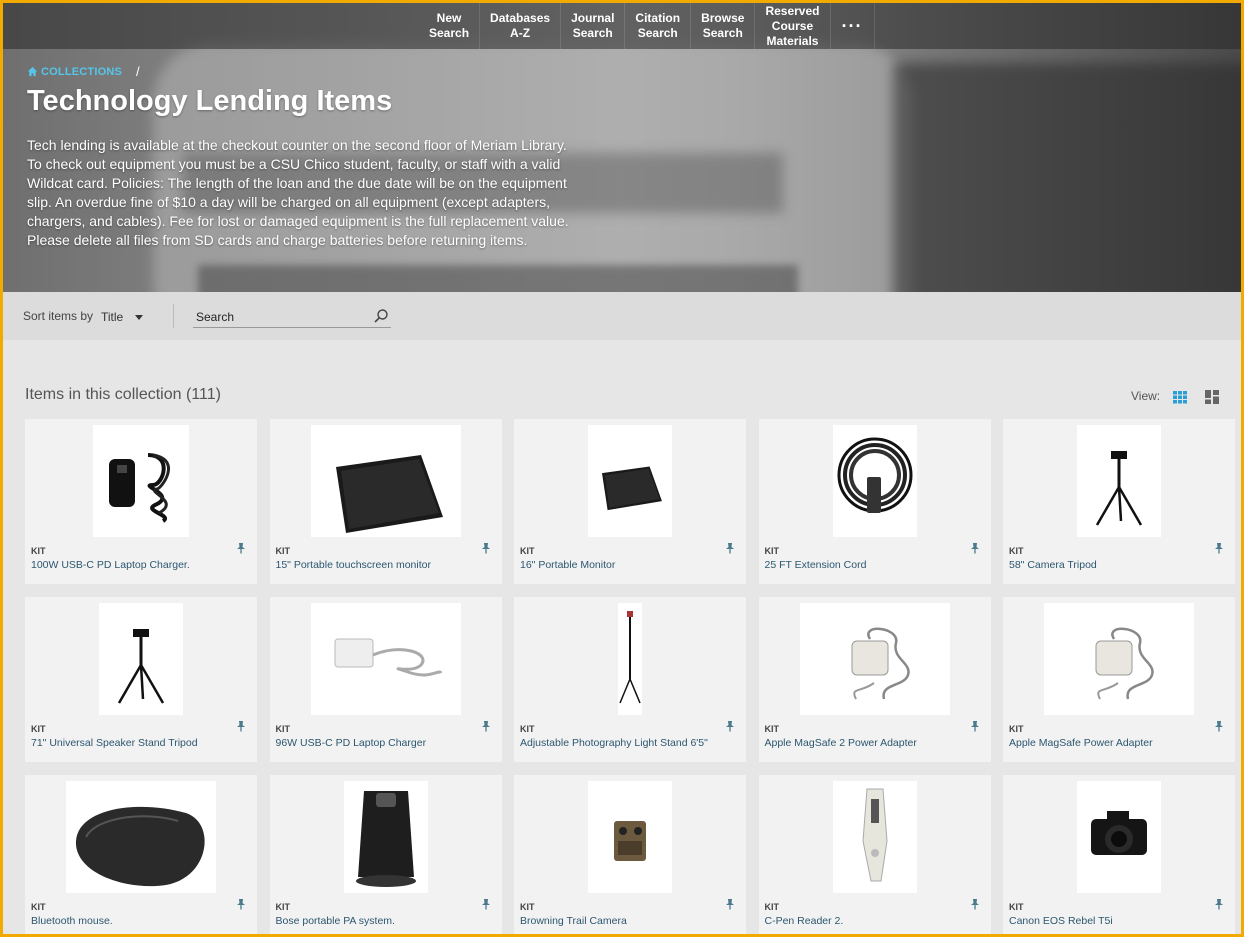  I want to click on more-menu-button: ···, so click(853, 26).